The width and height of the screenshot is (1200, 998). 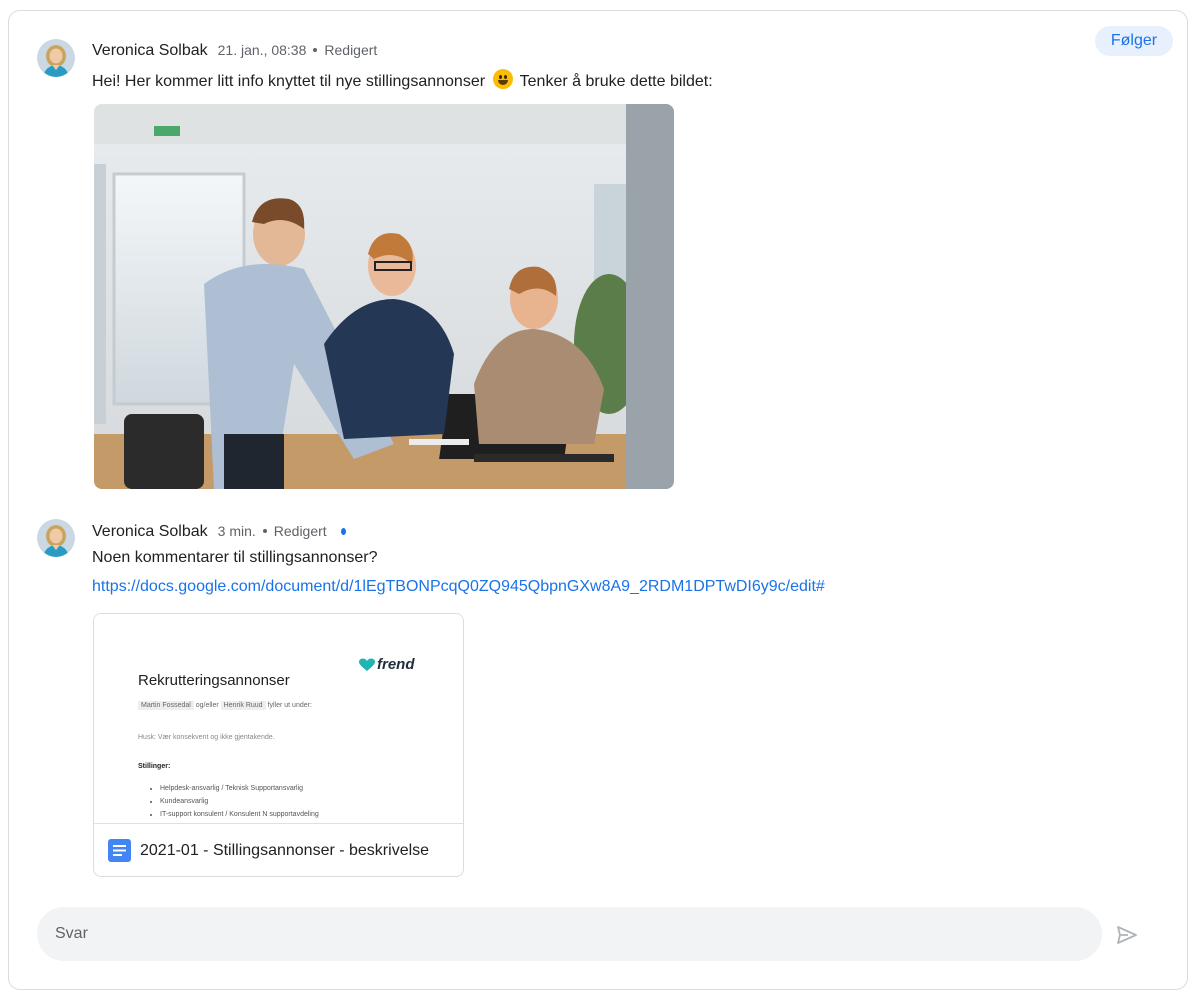 I want to click on message-meta: Veronica Solbak 21. jan., 08:38 Redigert, so click(x=234, y=51).